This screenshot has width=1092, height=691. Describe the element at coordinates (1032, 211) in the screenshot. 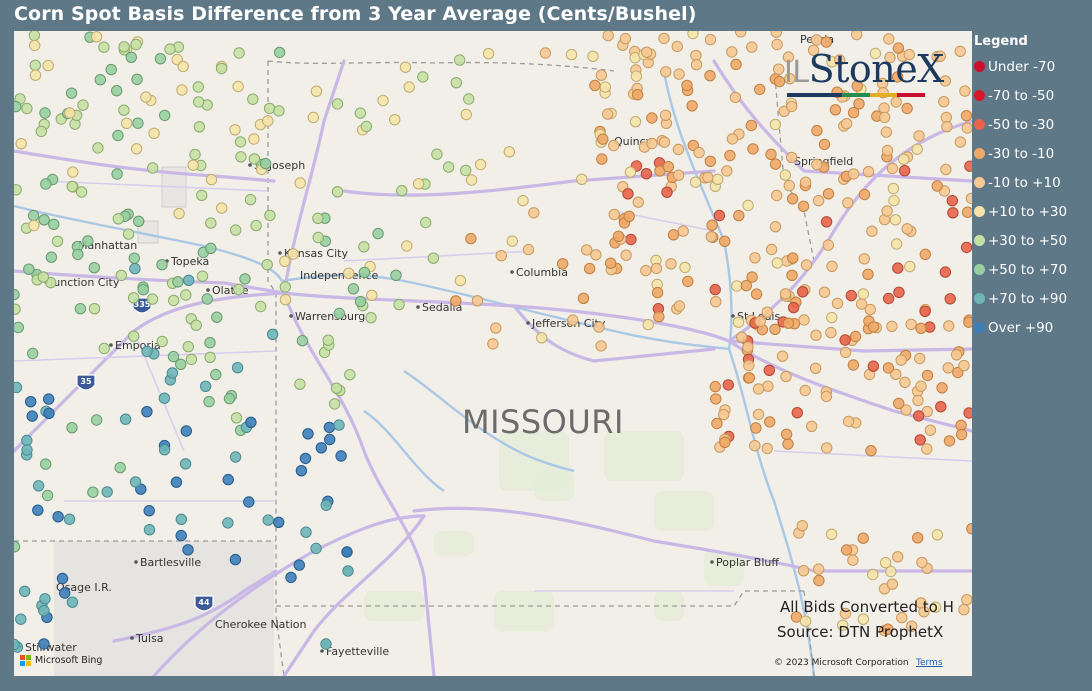

I see `legend-item: +10 to +30` at that location.